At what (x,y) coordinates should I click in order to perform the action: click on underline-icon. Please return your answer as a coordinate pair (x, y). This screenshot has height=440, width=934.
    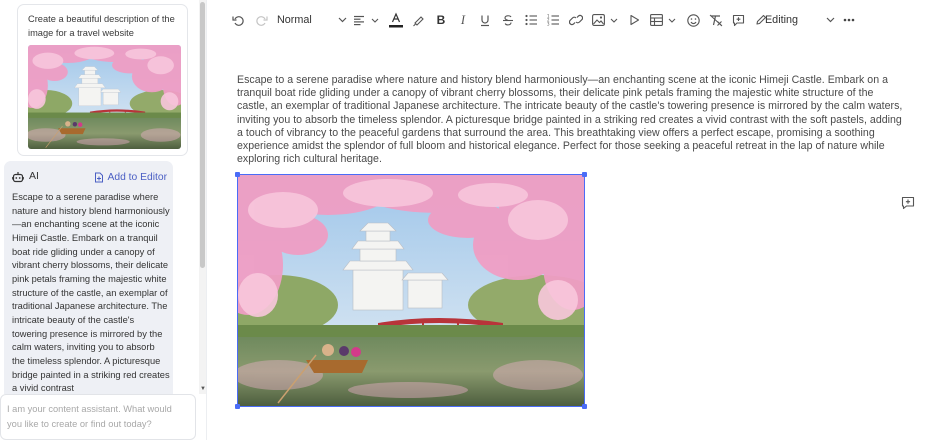
    Looking at the image, I should click on (485, 20).